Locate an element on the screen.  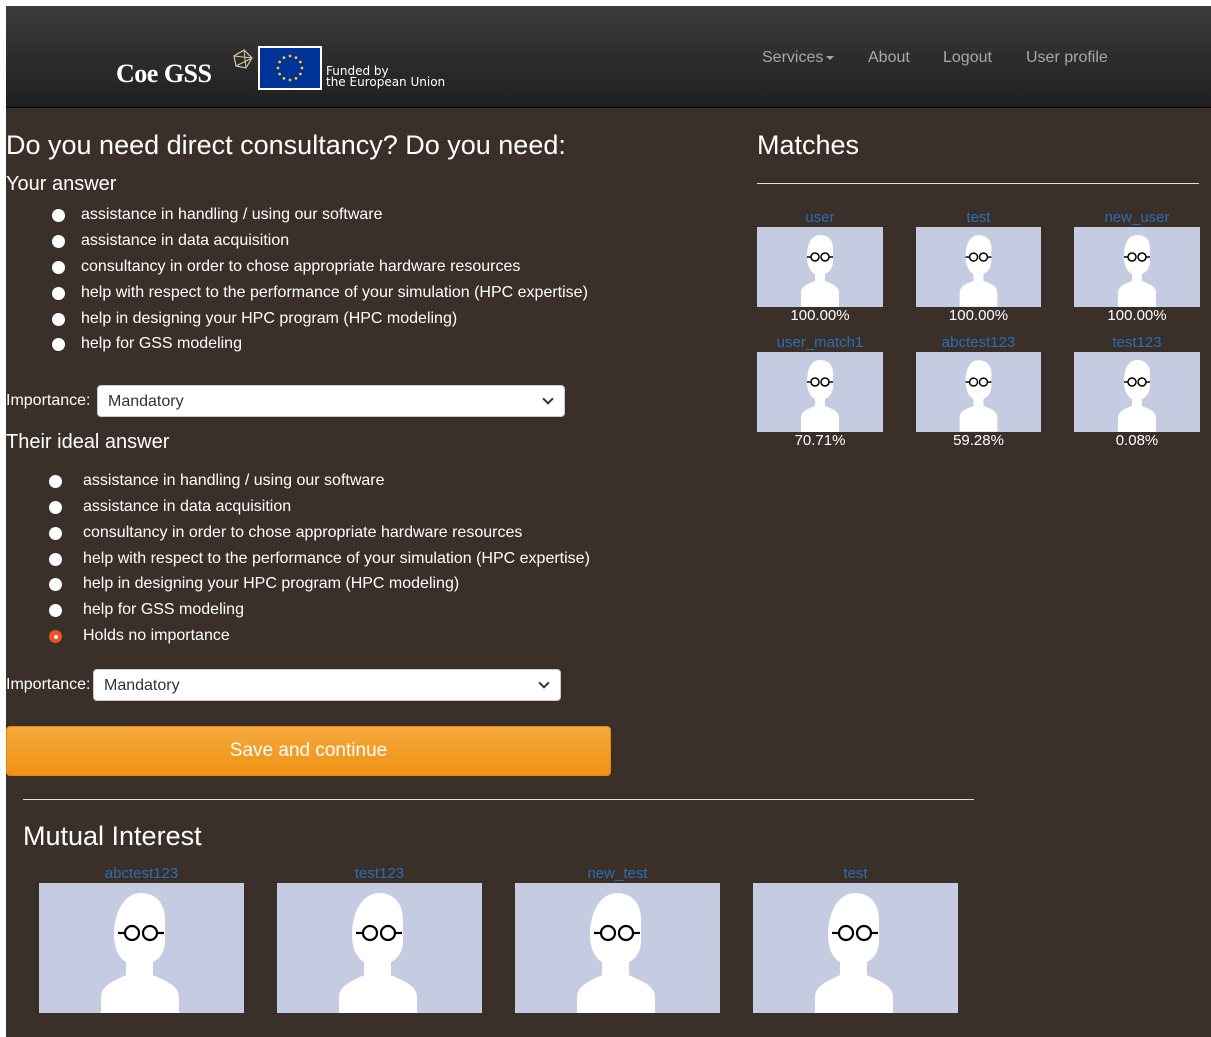
match-score: 0.08% is located at coordinates (1137, 440).